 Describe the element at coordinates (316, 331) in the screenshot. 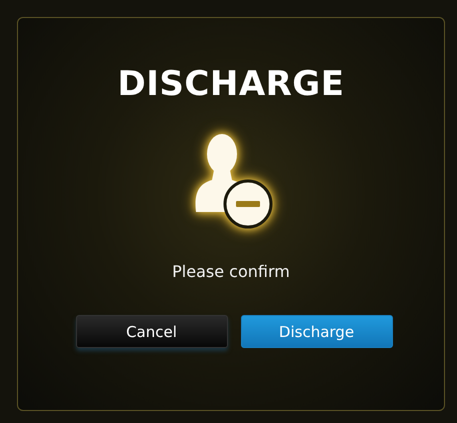

I see `discharge-button: Discharge` at that location.